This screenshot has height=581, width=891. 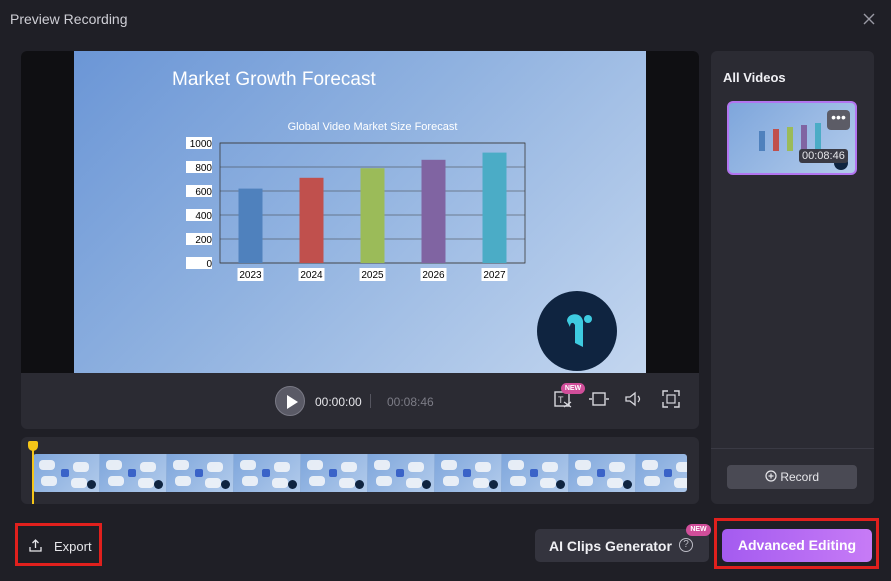 What do you see at coordinates (573, 388) in the screenshot?
I see `new-badge: NEW` at bounding box center [573, 388].